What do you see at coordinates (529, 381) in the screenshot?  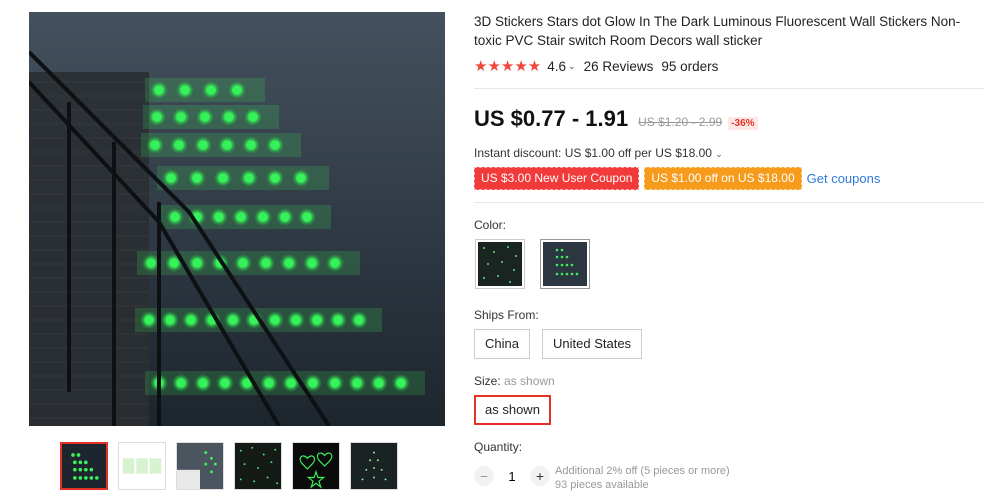 I see `size-selected-hint: as shown` at bounding box center [529, 381].